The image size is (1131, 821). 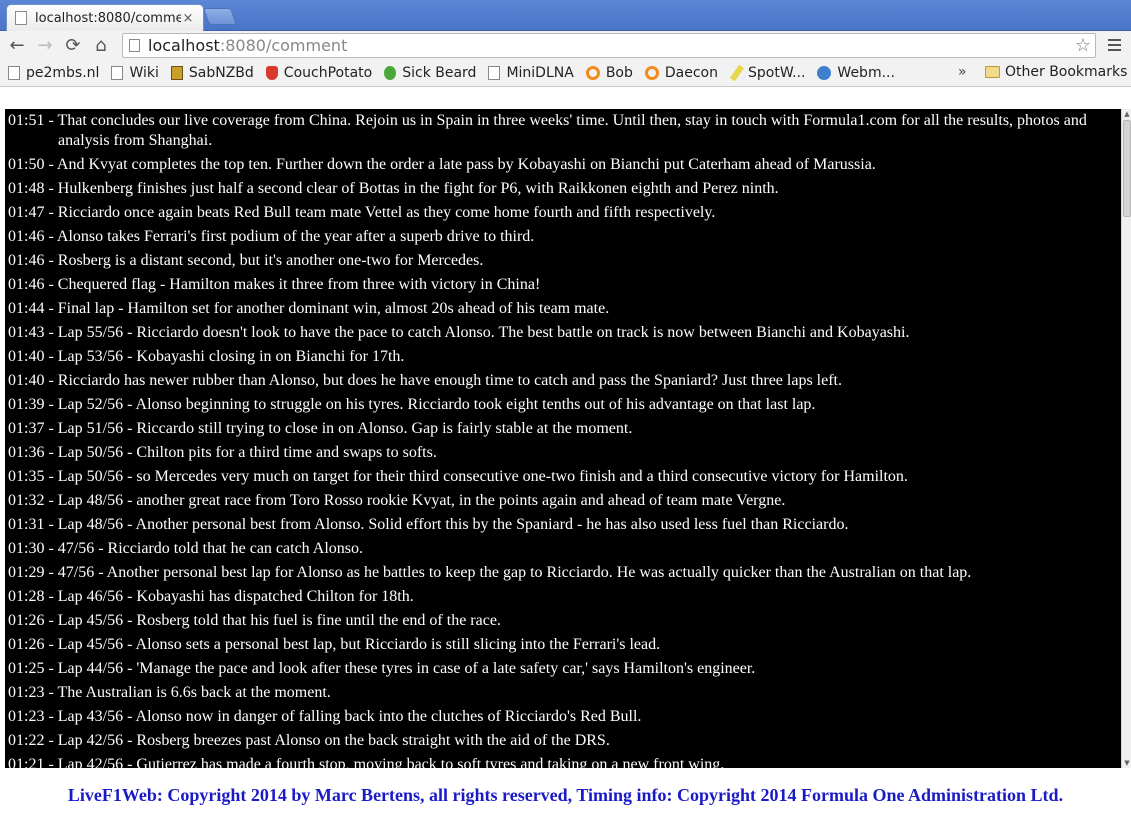 What do you see at coordinates (101, 46) in the screenshot?
I see `home-icon: ⌂` at bounding box center [101, 46].